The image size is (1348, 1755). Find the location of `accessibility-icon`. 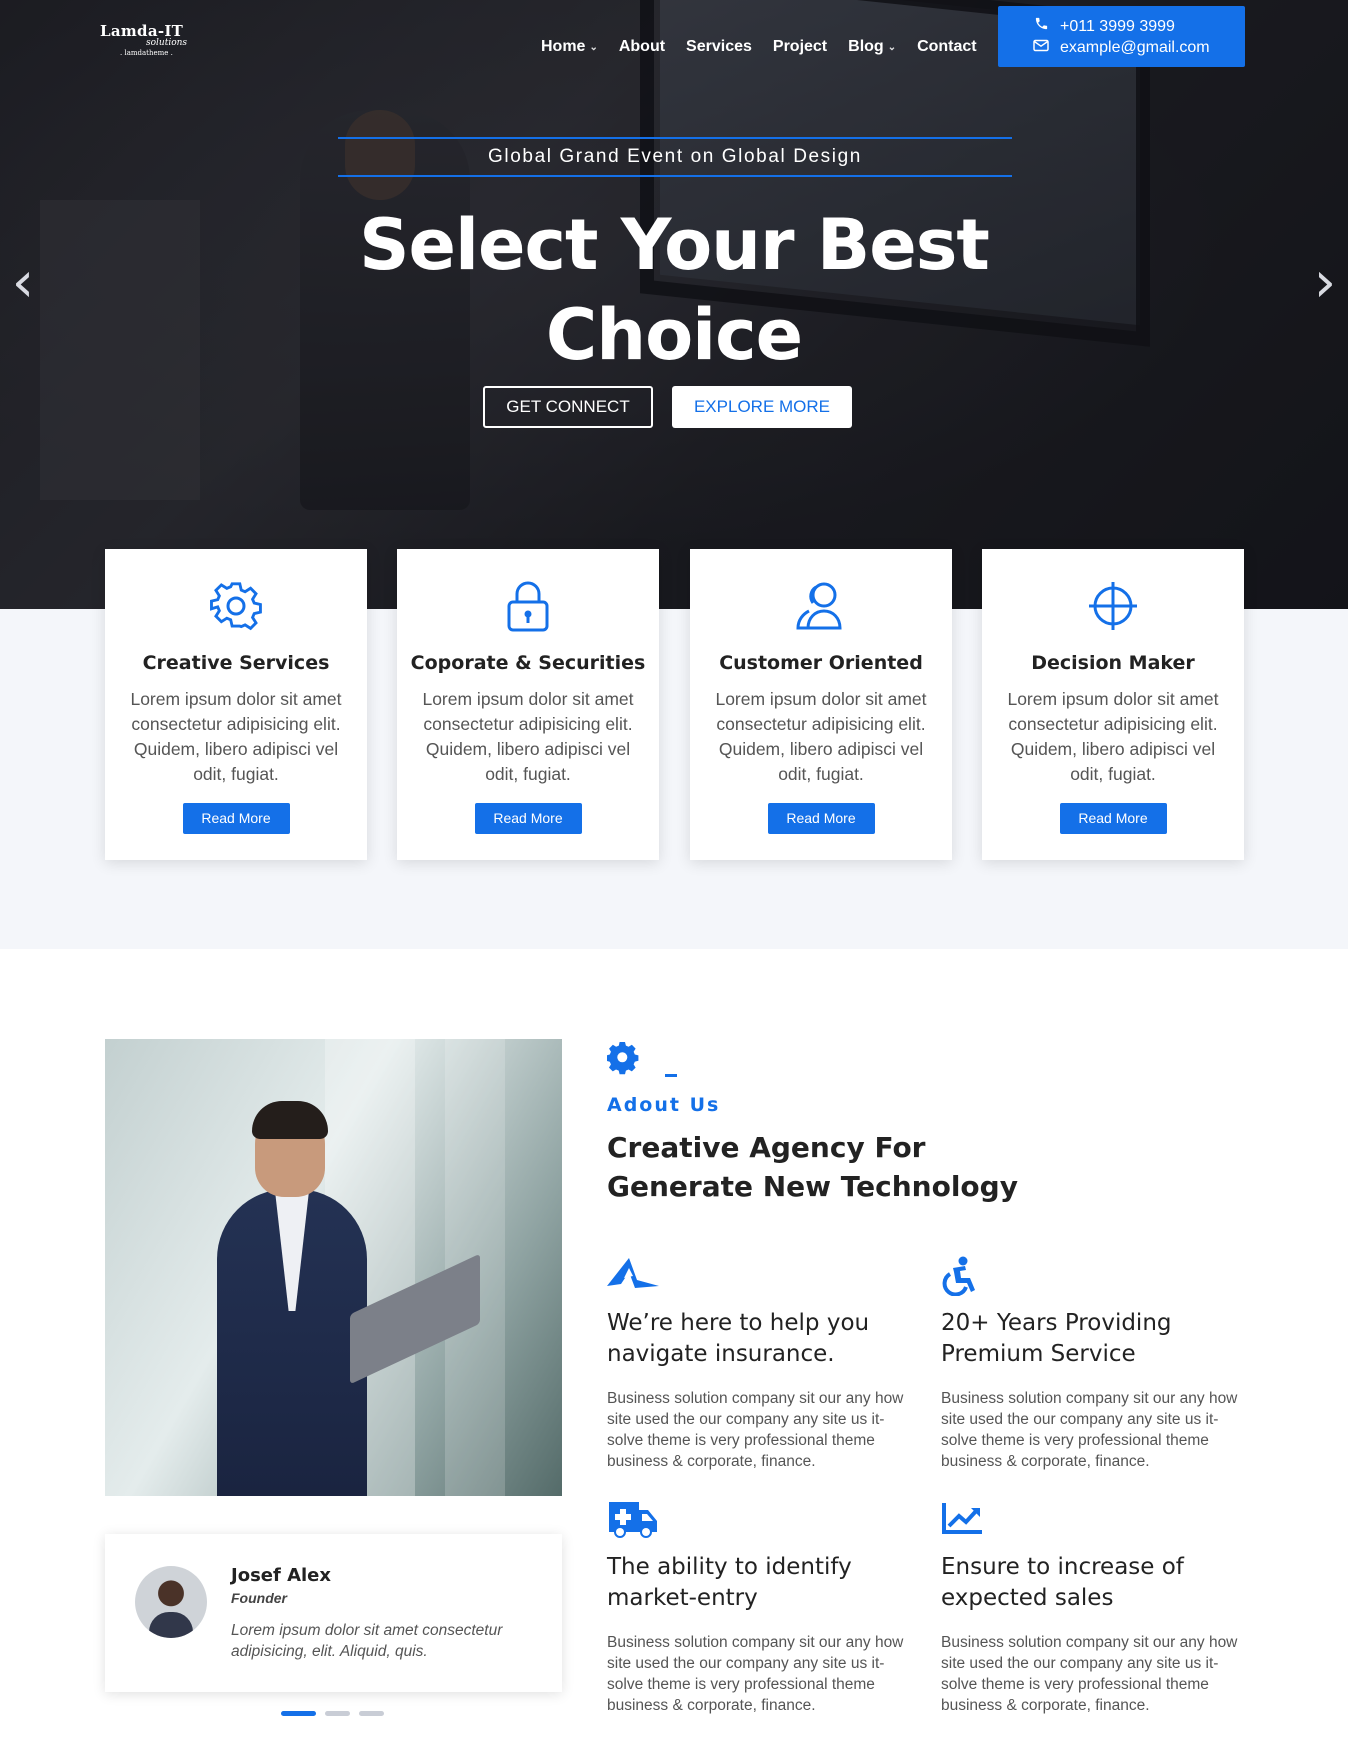

accessibility-icon is located at coordinates (1091, 1276).